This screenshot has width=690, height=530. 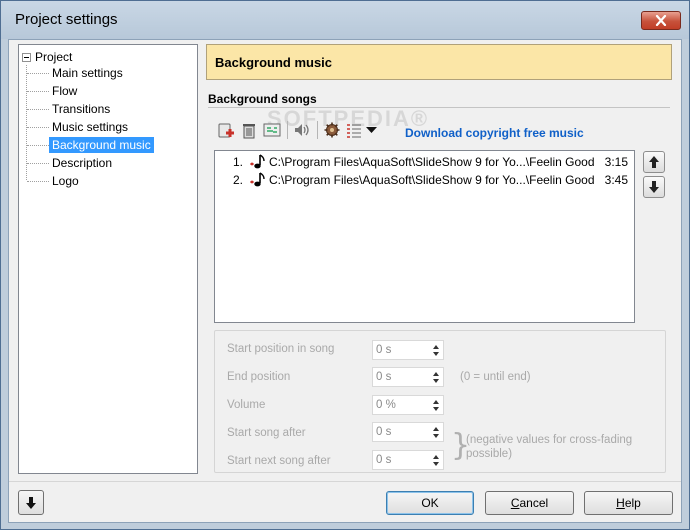 What do you see at coordinates (237, 162) in the screenshot?
I see `song-number: 1.` at bounding box center [237, 162].